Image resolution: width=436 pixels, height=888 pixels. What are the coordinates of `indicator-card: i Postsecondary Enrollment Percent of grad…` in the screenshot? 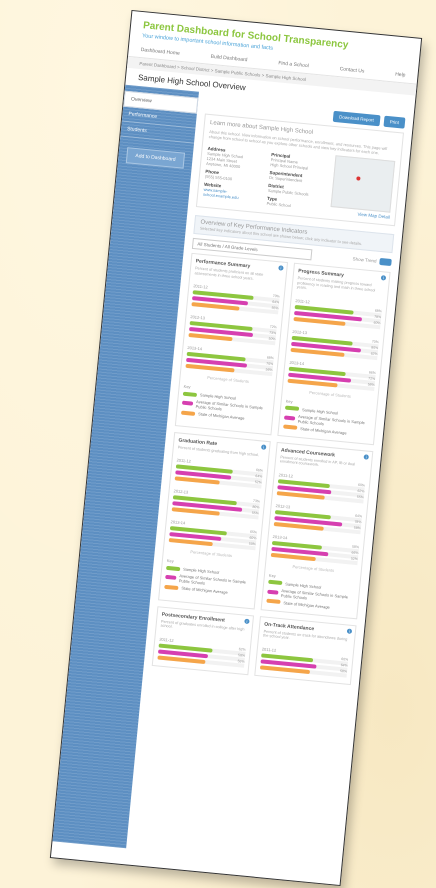 It's located at (203, 640).